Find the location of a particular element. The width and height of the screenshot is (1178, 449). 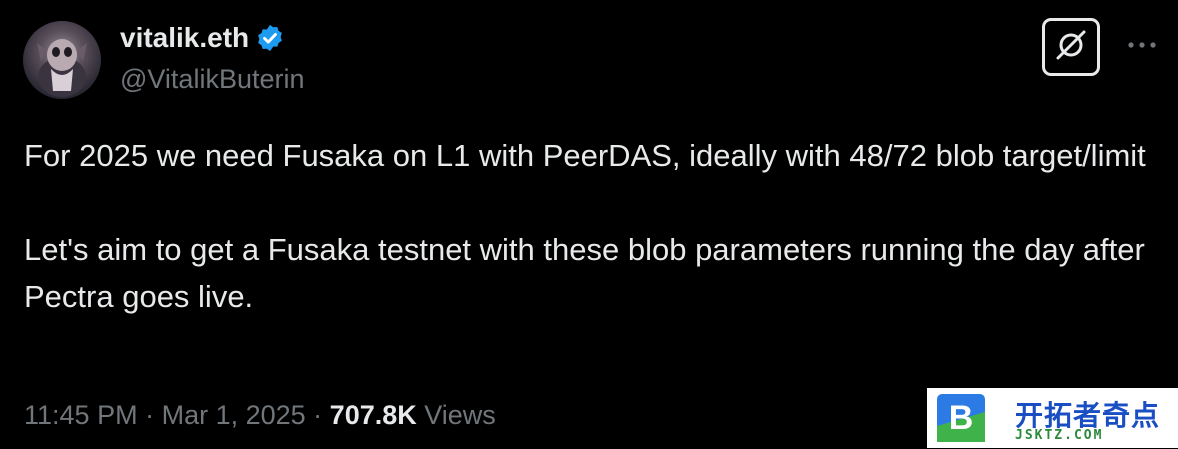

svg-text: B is located at coordinates (961, 418).